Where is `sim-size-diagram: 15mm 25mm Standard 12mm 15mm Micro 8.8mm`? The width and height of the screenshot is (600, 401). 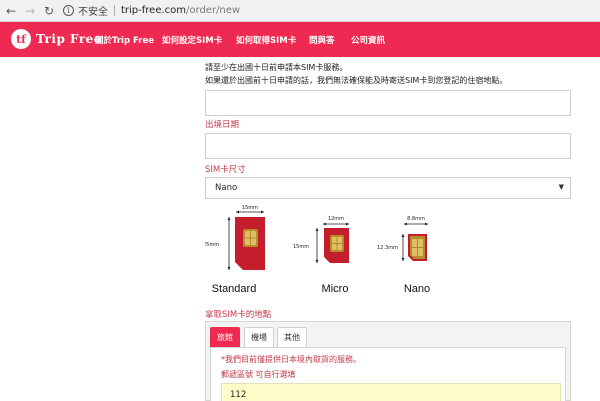 sim-size-diagram: 15mm 25mm Standard 12mm 15mm Micro 8.8mm is located at coordinates (317, 250).